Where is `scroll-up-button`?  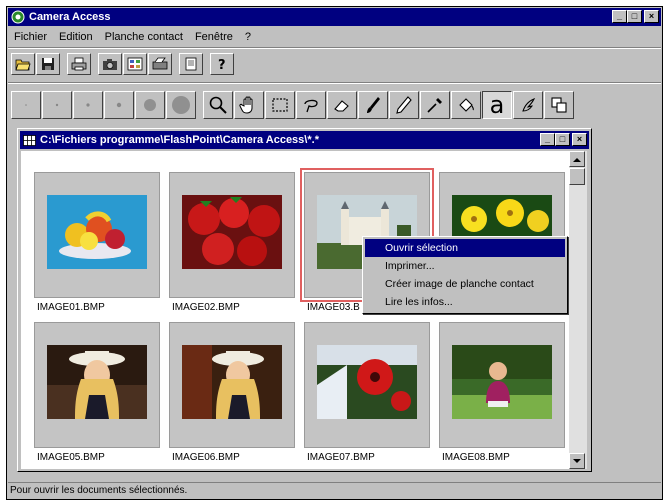
scroll-up-button is located at coordinates (577, 159).